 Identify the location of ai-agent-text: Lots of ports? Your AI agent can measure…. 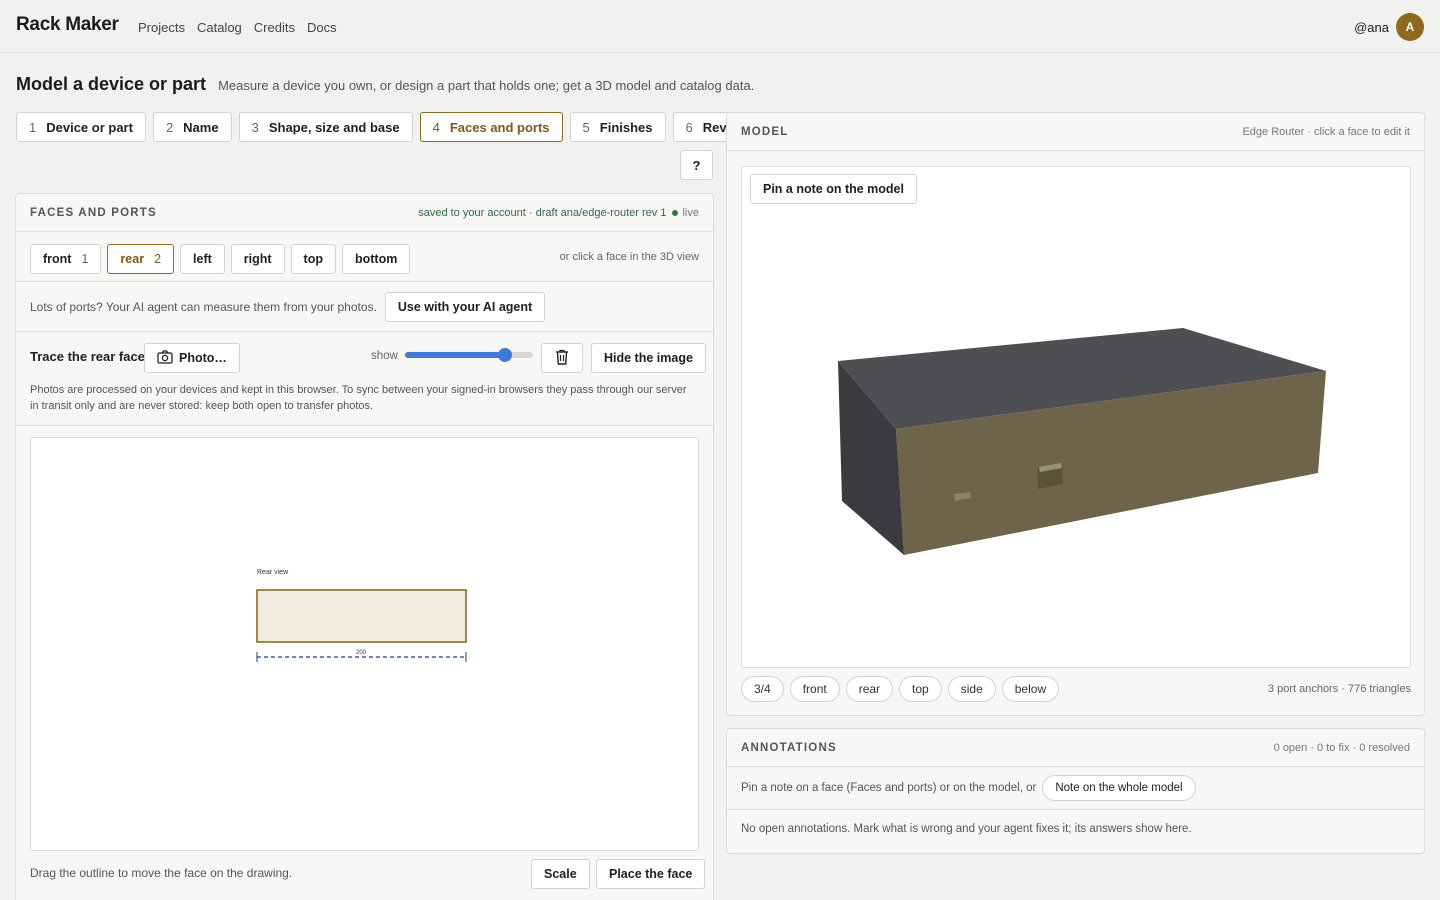
(203, 306).